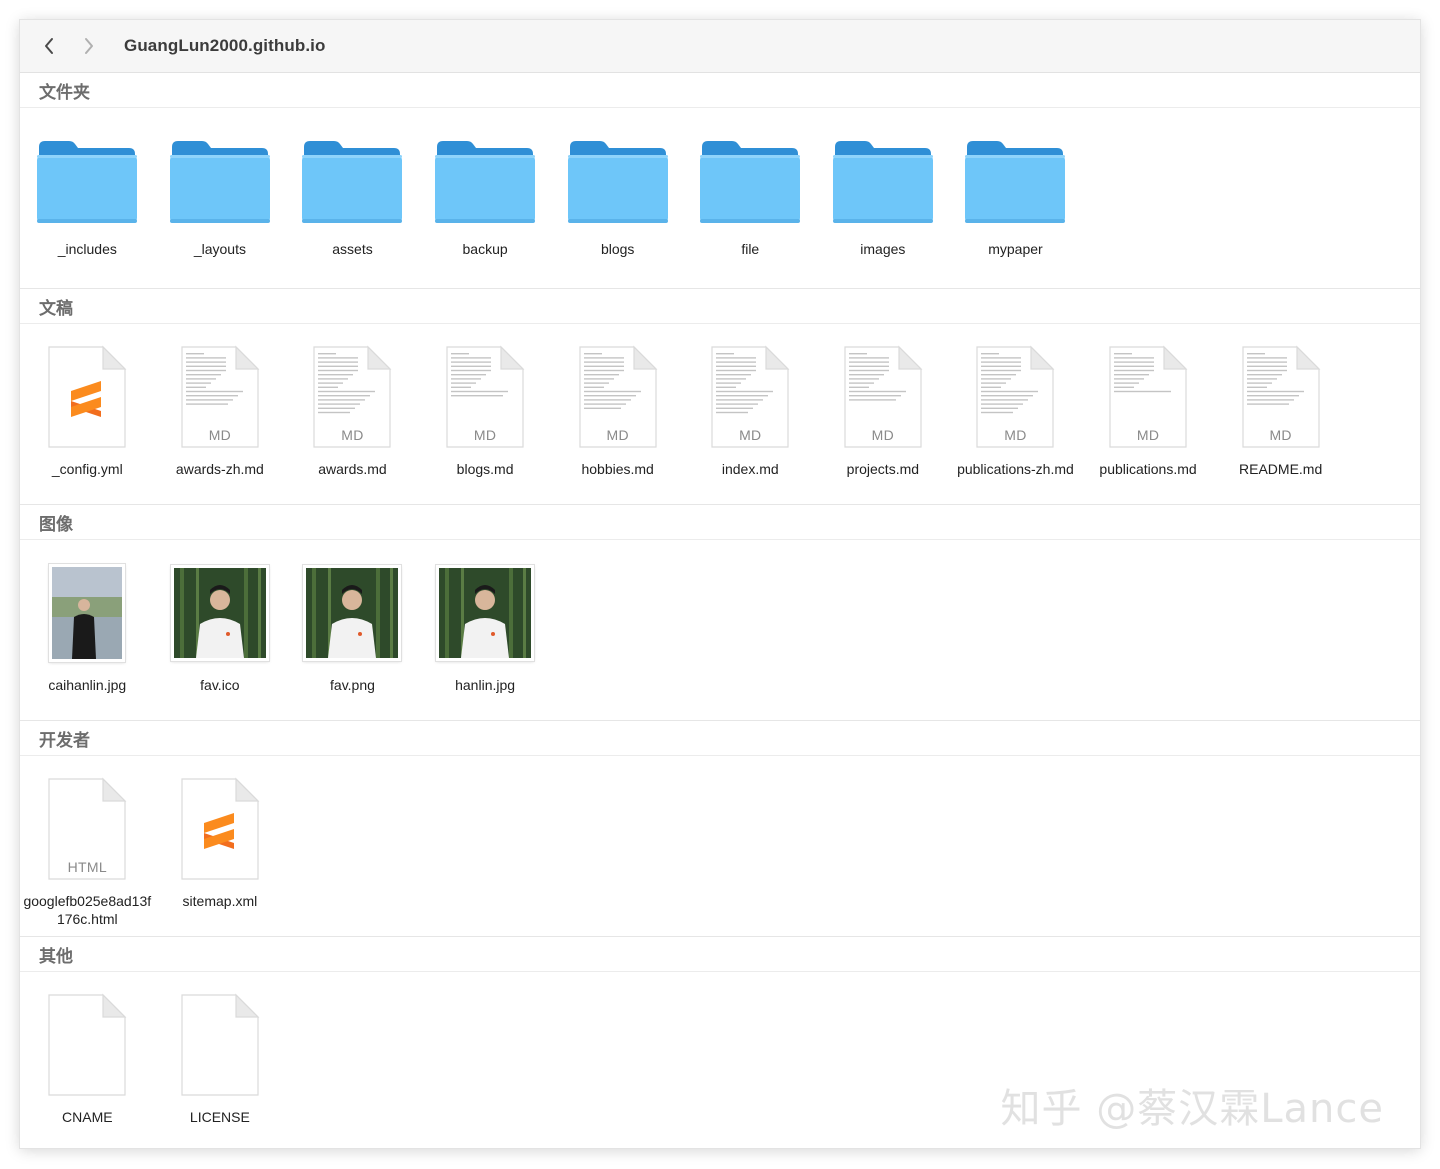  I want to click on file-name-label: awards.md, so click(352, 469).